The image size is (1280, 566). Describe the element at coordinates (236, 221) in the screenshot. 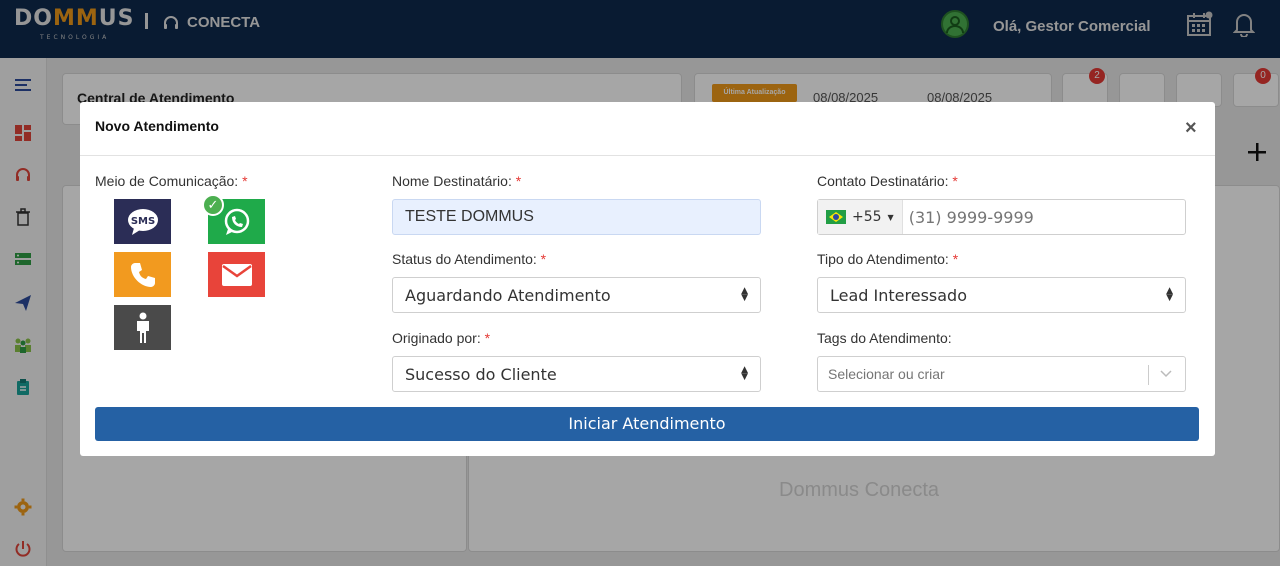

I see `whatsapp-icon` at that location.